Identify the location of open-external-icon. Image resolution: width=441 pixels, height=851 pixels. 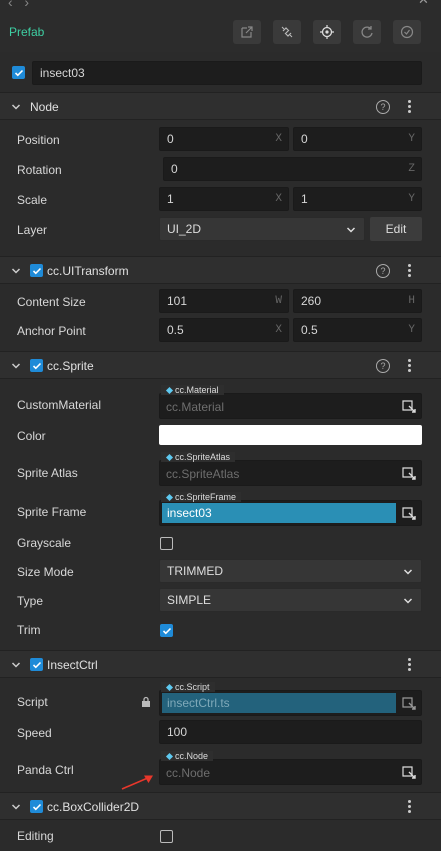
(247, 32).